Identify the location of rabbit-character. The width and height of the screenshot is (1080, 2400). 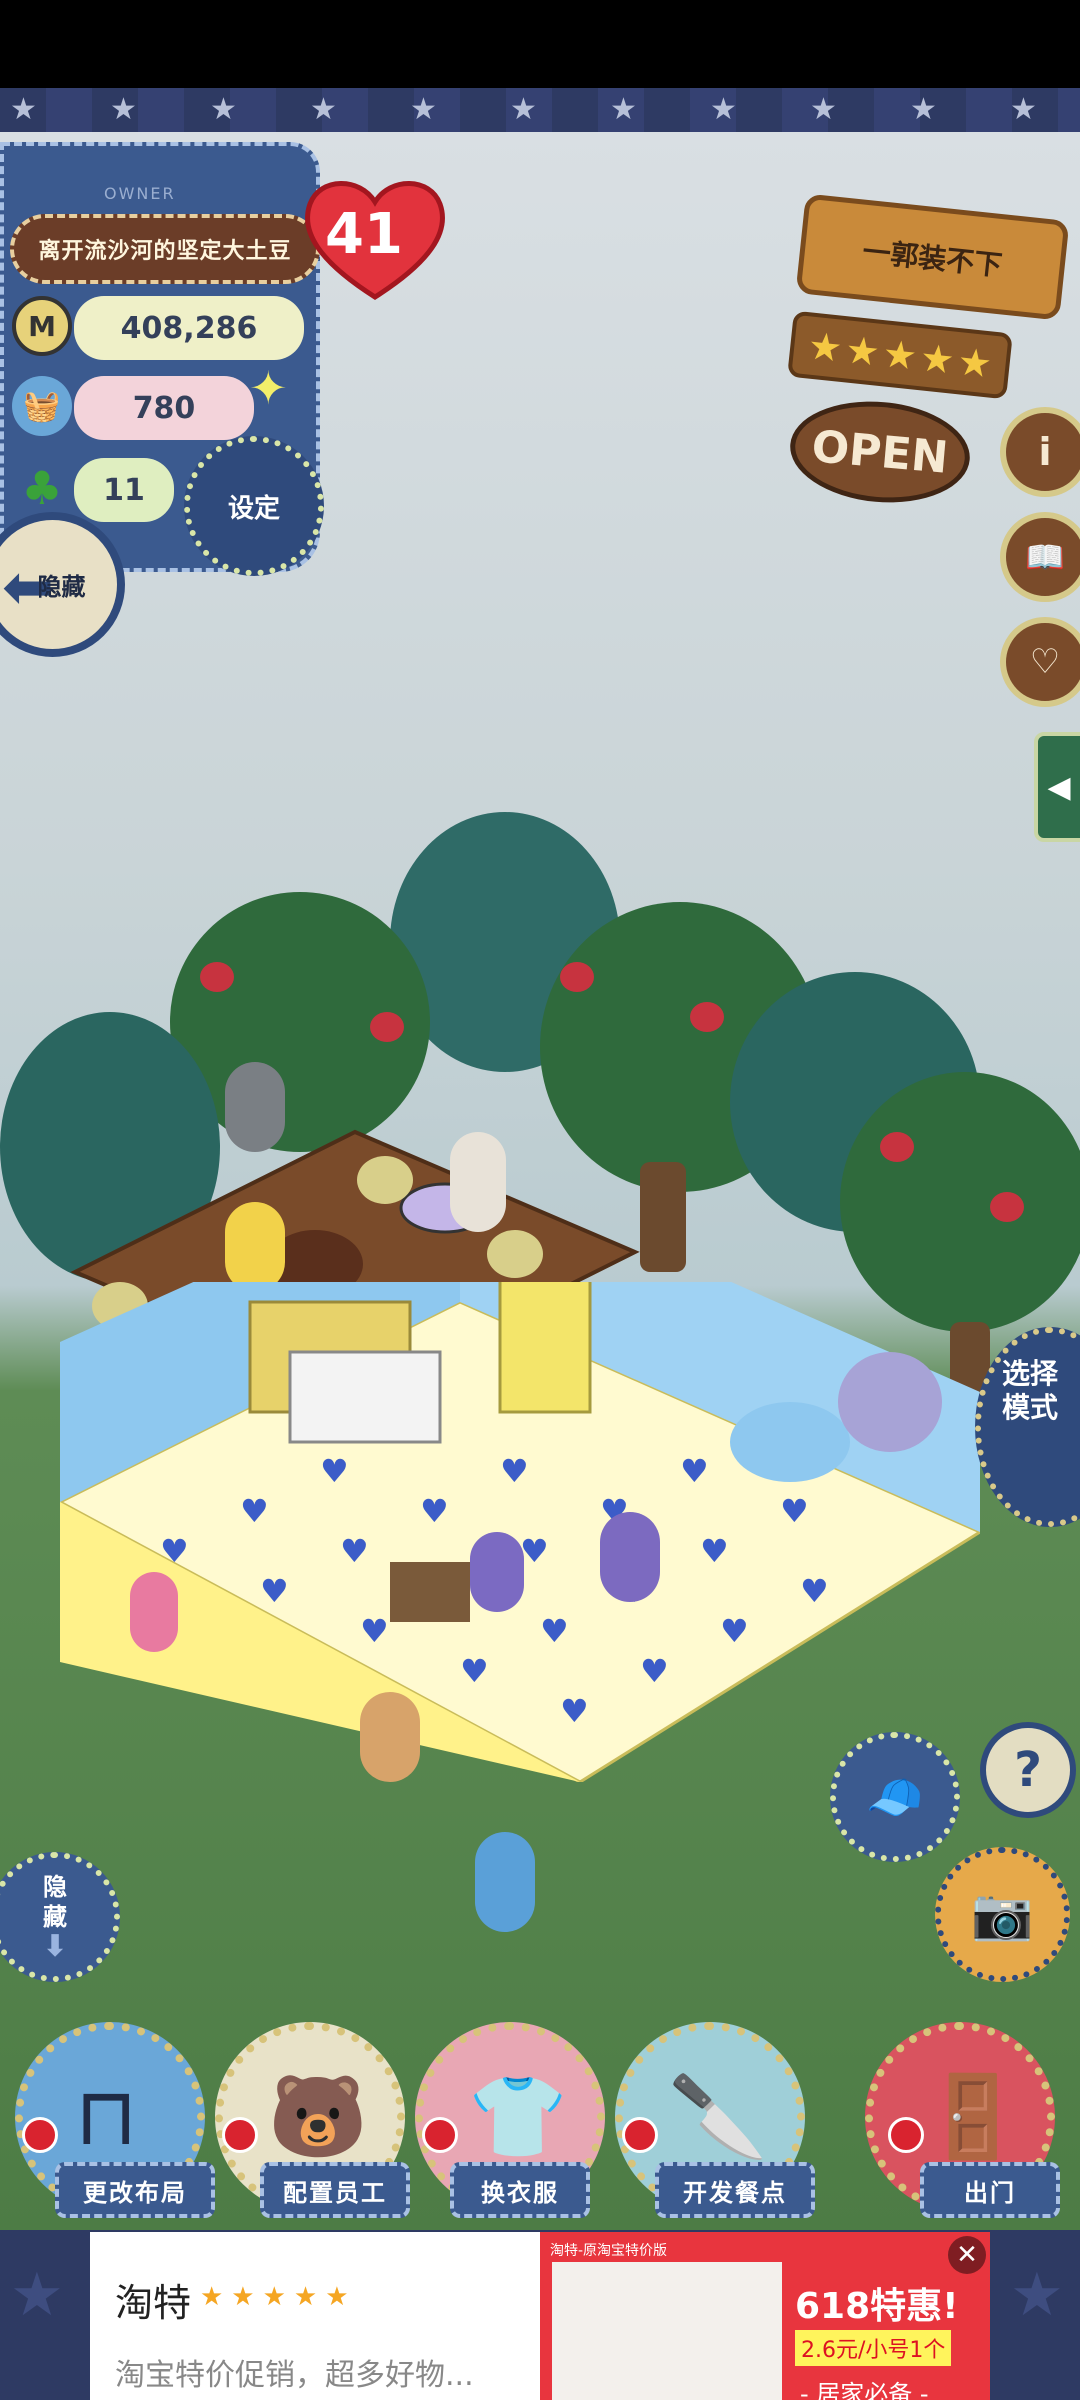
(478, 1182).